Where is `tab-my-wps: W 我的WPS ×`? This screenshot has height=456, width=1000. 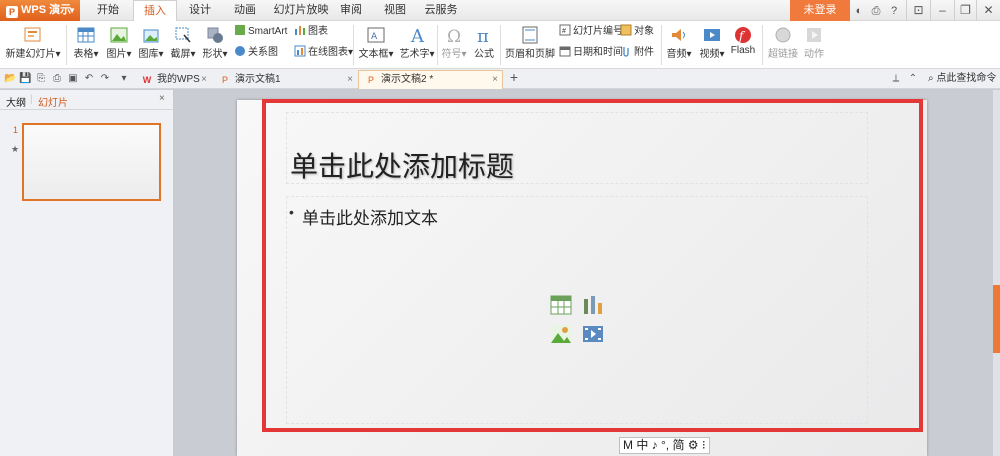 tab-my-wps: W 我的WPS × is located at coordinates (173, 79).